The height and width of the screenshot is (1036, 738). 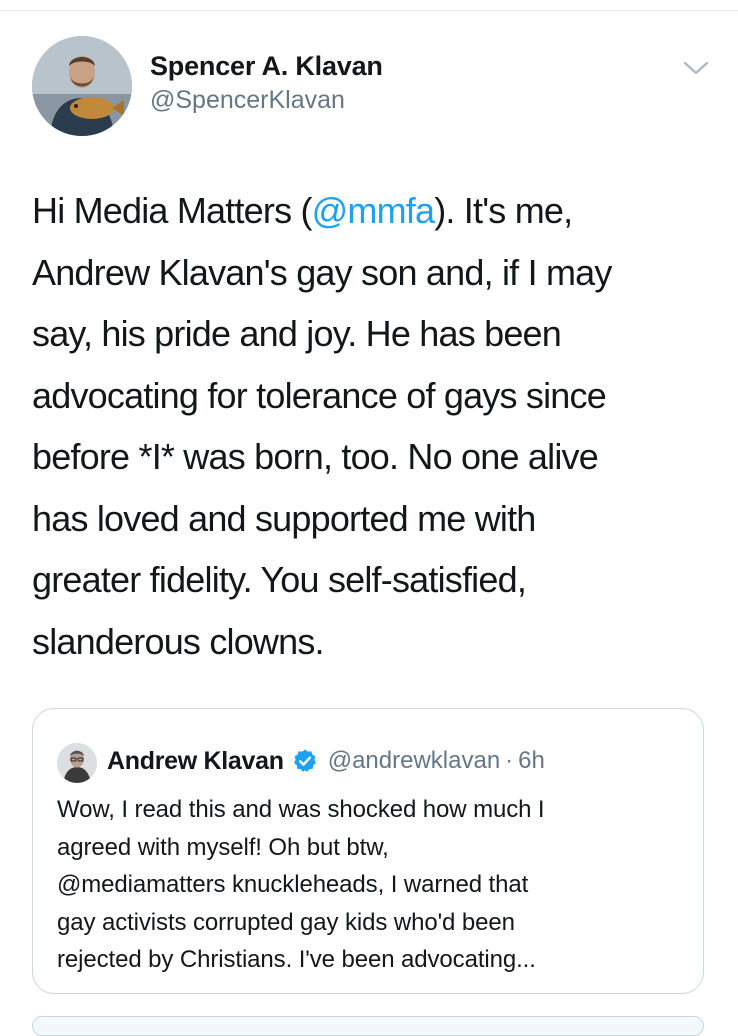 I want to click on tweet-text-line: slanderous clowns., so click(x=178, y=641).